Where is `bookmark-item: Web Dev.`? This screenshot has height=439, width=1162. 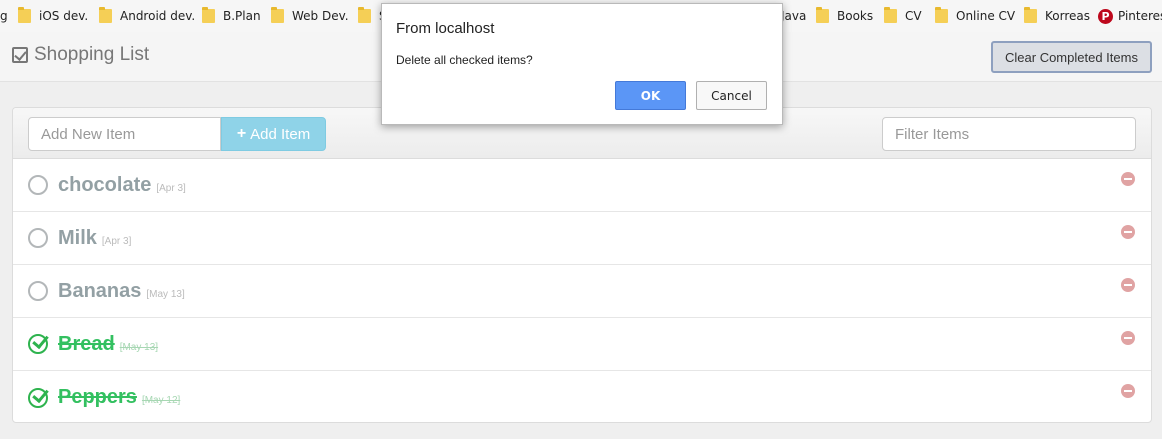 bookmark-item: Web Dev. is located at coordinates (310, 16).